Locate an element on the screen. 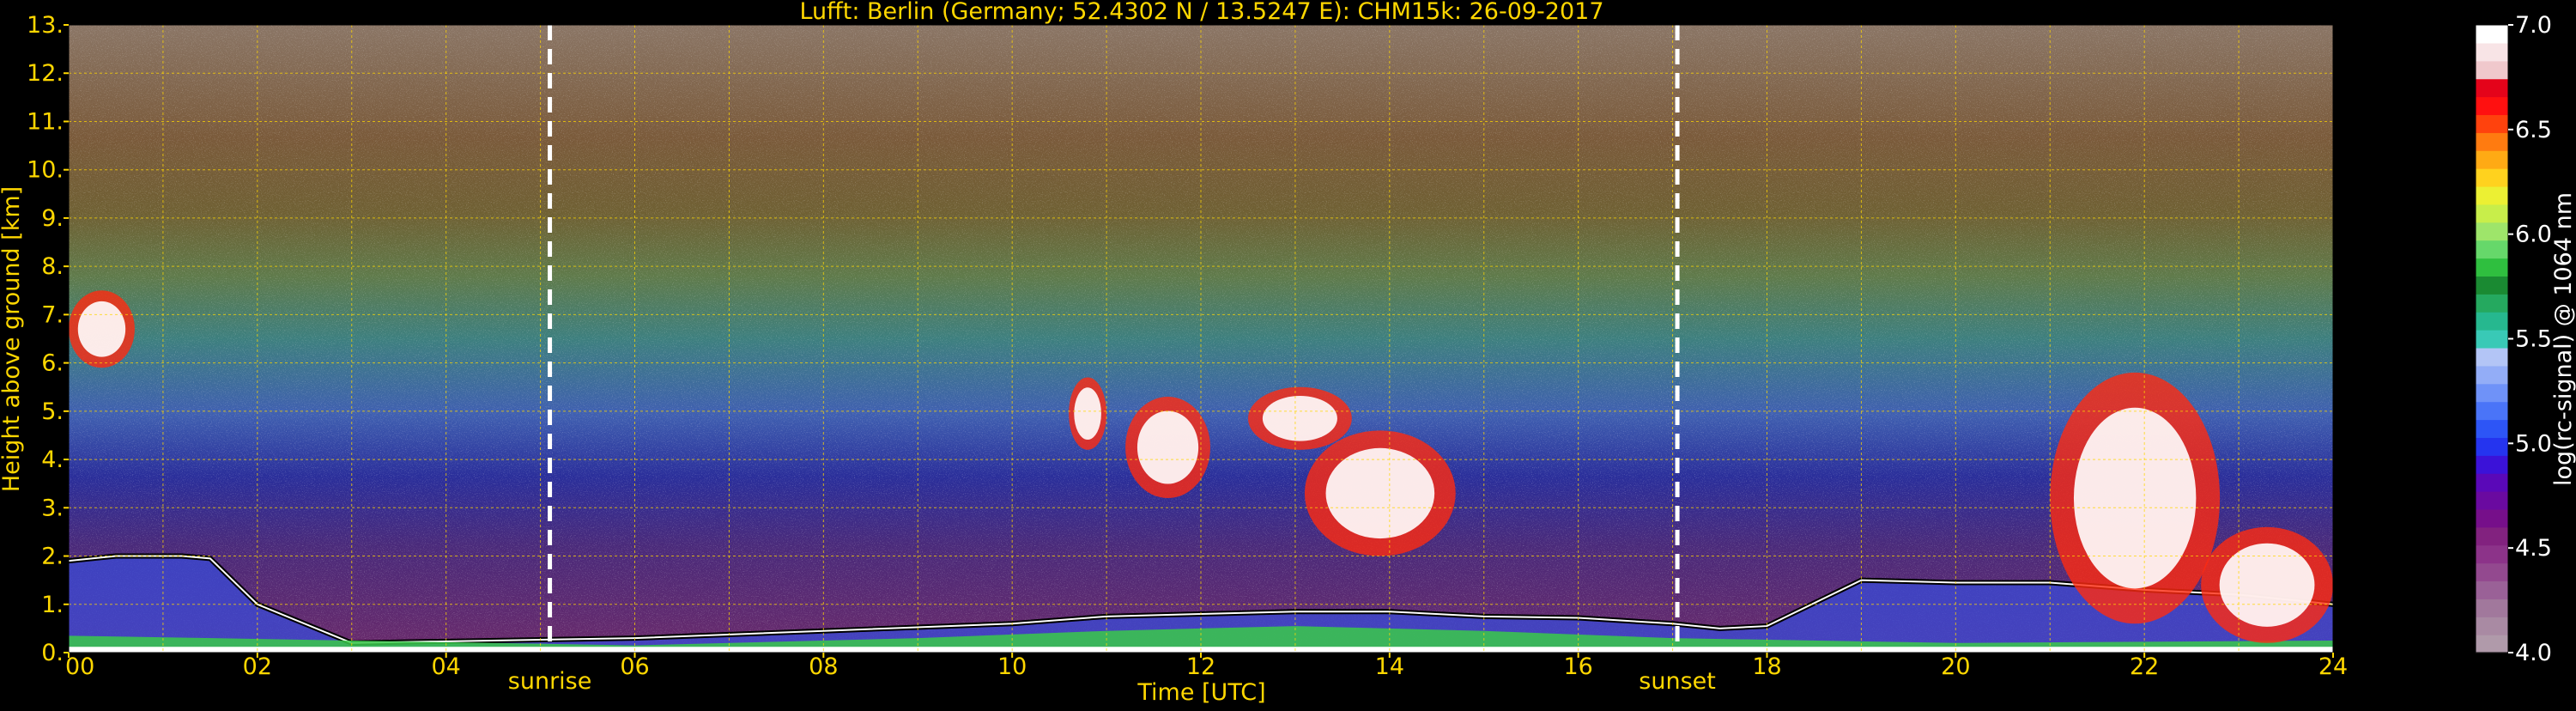 This screenshot has width=2576, height=711. x-axis-label: Time [UTC] is located at coordinates (1200, 692).